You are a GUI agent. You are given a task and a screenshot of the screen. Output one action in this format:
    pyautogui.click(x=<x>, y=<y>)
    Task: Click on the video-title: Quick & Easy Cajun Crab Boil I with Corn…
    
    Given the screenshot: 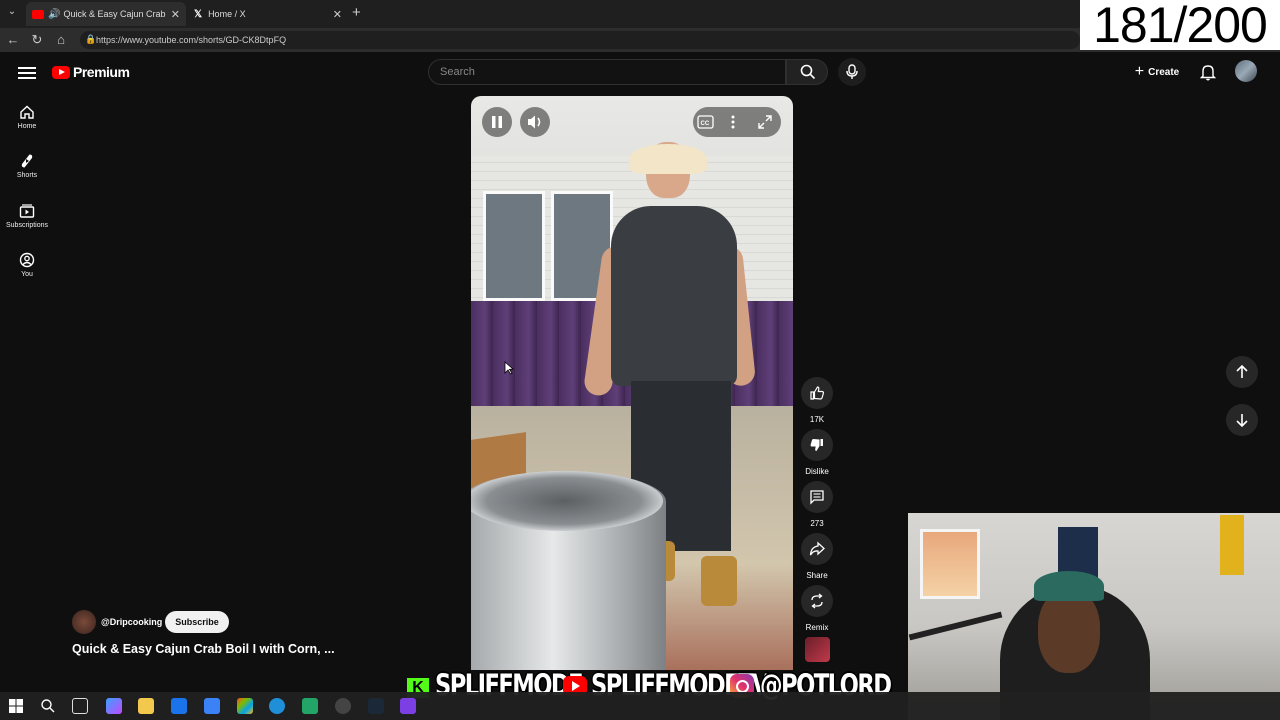 What is the action you would take?
    pyautogui.click(x=203, y=649)
    